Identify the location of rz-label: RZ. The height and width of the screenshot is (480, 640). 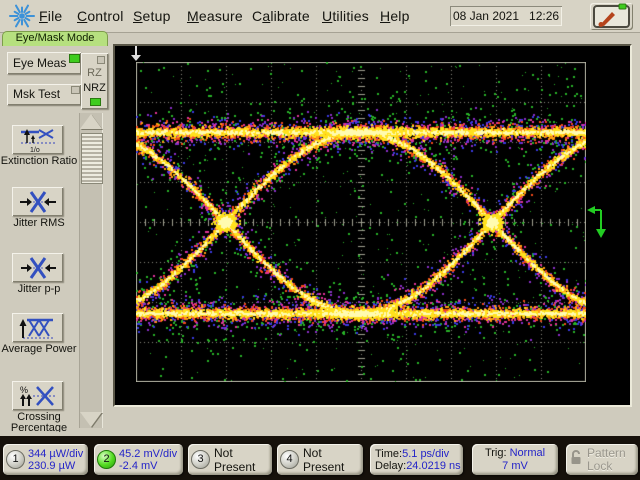
(94, 73).